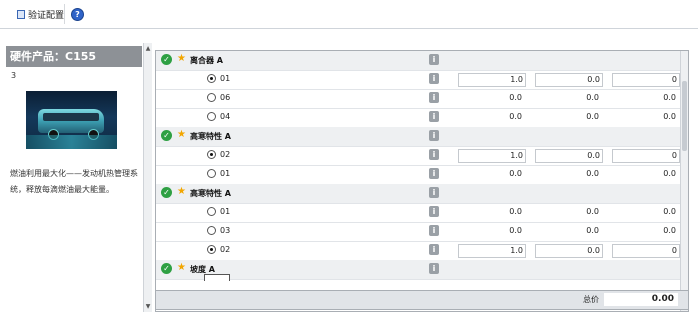  What do you see at coordinates (418, 232) in the screenshot?
I see `option-row: 03 i 0.0 0.0 0.0` at bounding box center [418, 232].